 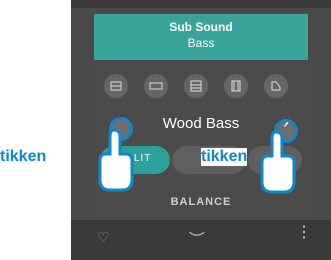 I want to click on grand-icon, so click(x=276, y=86).